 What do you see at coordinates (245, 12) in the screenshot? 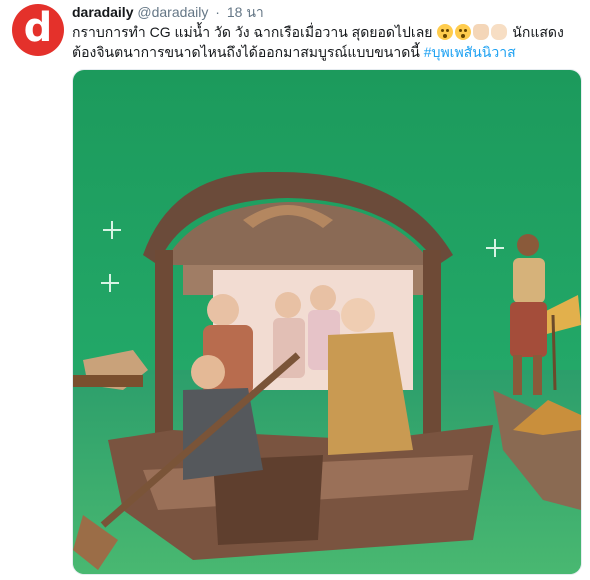
I see `tweet-timestamp: 18 นา` at bounding box center [245, 12].